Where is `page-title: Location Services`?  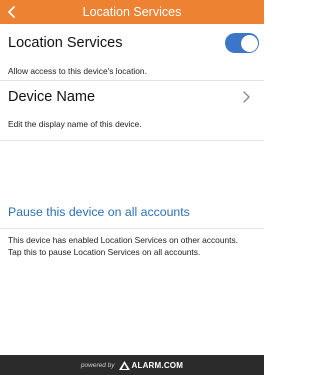
page-title: Location Services is located at coordinates (132, 12).